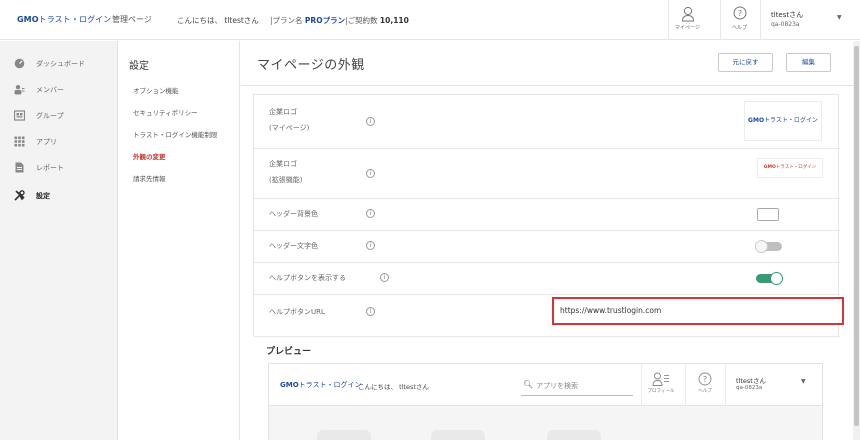 This screenshot has height=440, width=860. I want to click on page-scrollbar, so click(856, 240).